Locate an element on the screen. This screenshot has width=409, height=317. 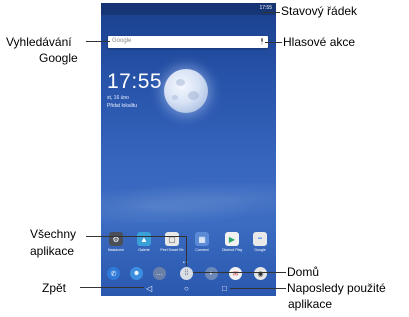
app-label: Peel Smart Re is located at coordinates (172, 250).